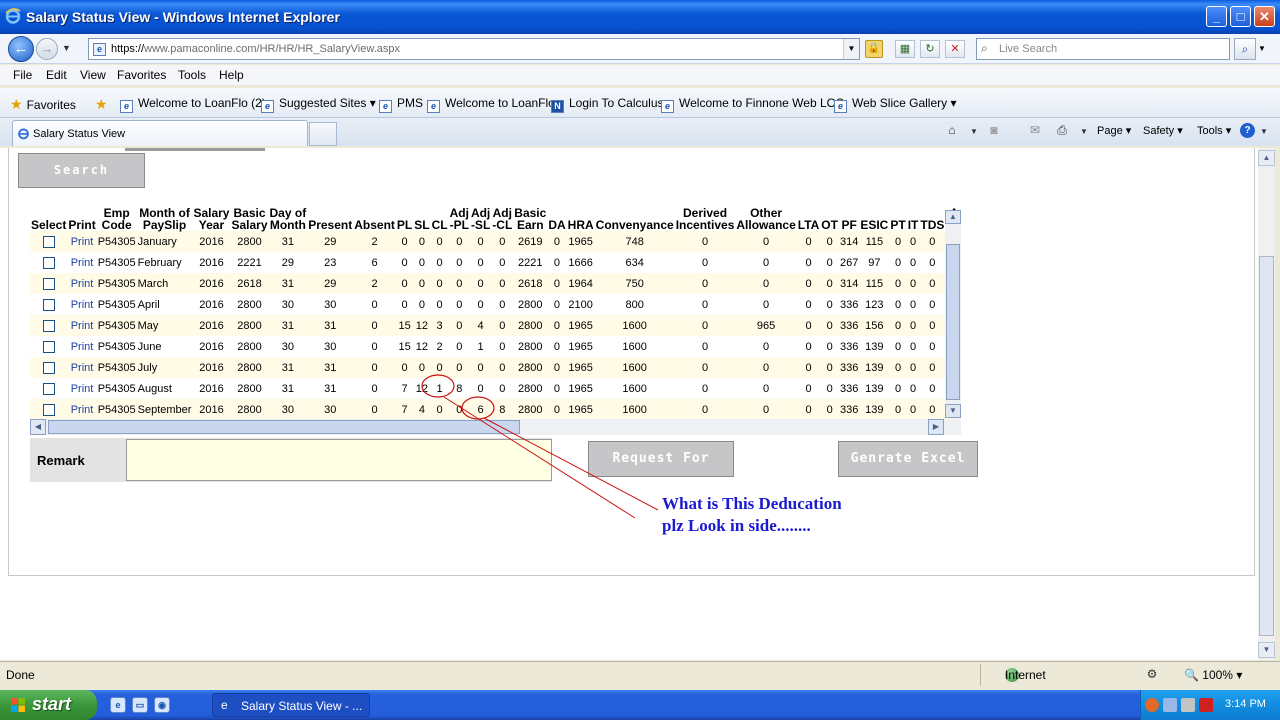  I want to click on menu-help: Help, so click(231, 75).